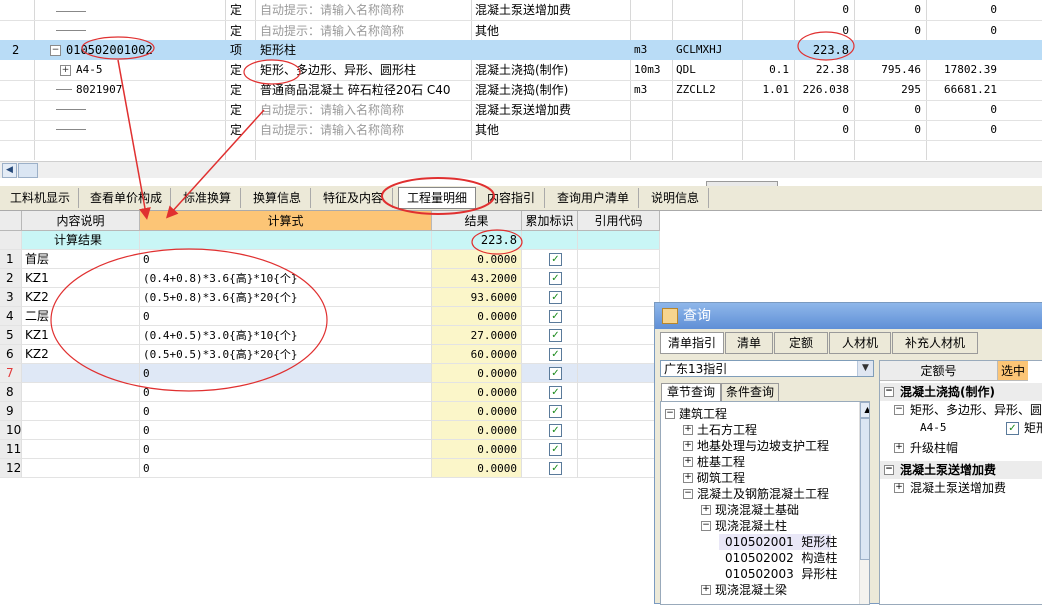 Image resolution: width=1042 pixels, height=605 pixels. I want to click on query-tab-list-guide: 清单指引, so click(692, 343).